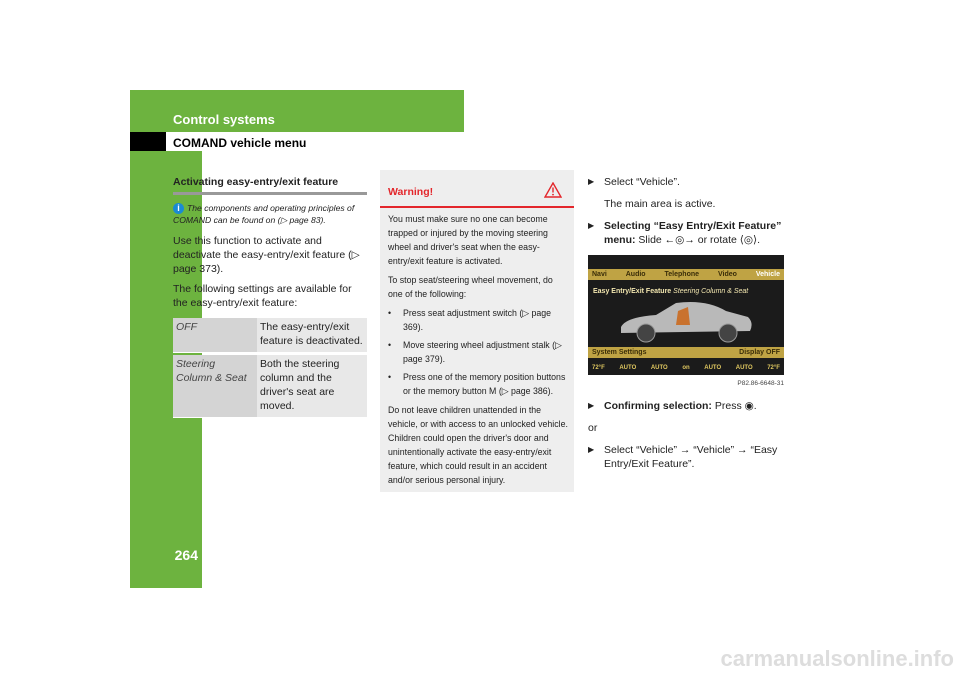 The width and height of the screenshot is (960, 678). I want to click on menu-item: Navi, so click(599, 274).